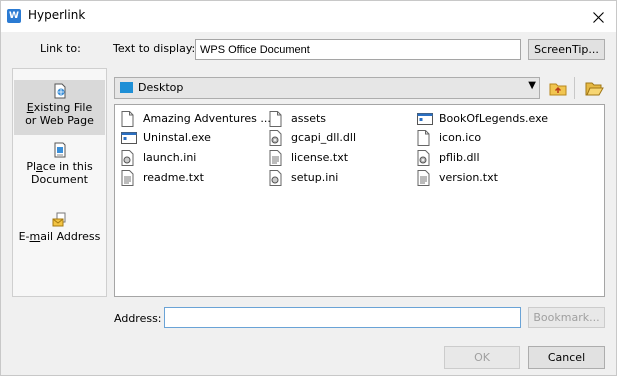 This screenshot has height=376, width=617. Describe the element at coordinates (358, 49) in the screenshot. I see `text-to-display-input` at that location.